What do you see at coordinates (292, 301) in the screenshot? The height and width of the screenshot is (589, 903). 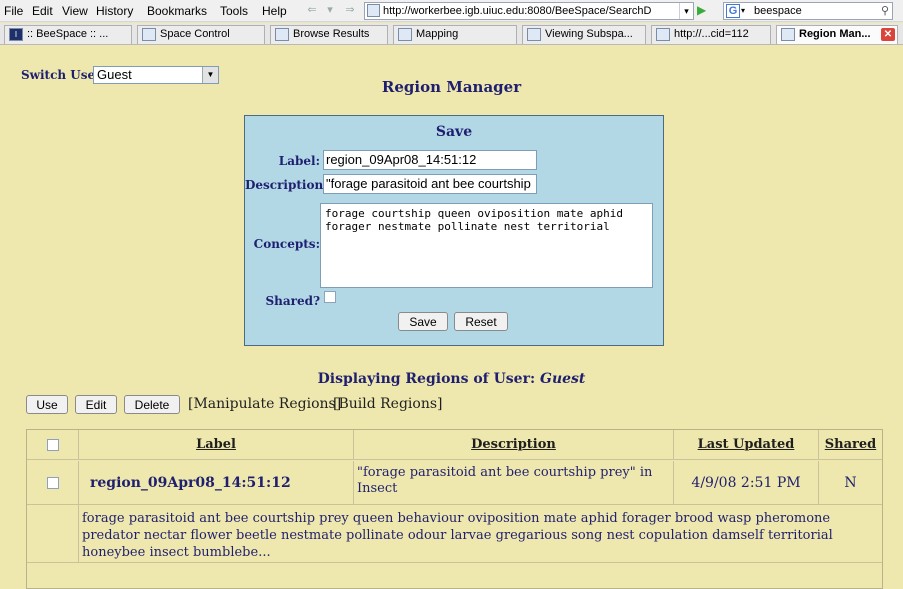 I see `shared-field-label: Shared?` at bounding box center [292, 301].